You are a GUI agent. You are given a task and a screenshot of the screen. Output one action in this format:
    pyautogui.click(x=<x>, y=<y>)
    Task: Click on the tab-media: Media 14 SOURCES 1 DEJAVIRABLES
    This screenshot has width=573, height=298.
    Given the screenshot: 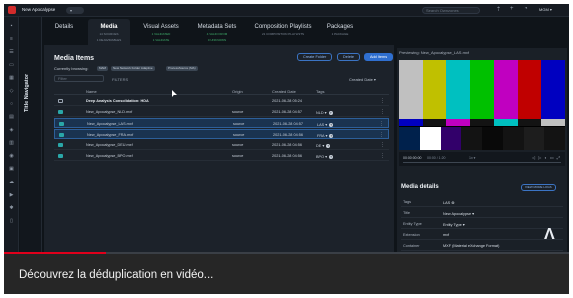 What is the action you would take?
    pyautogui.click(x=109, y=32)
    